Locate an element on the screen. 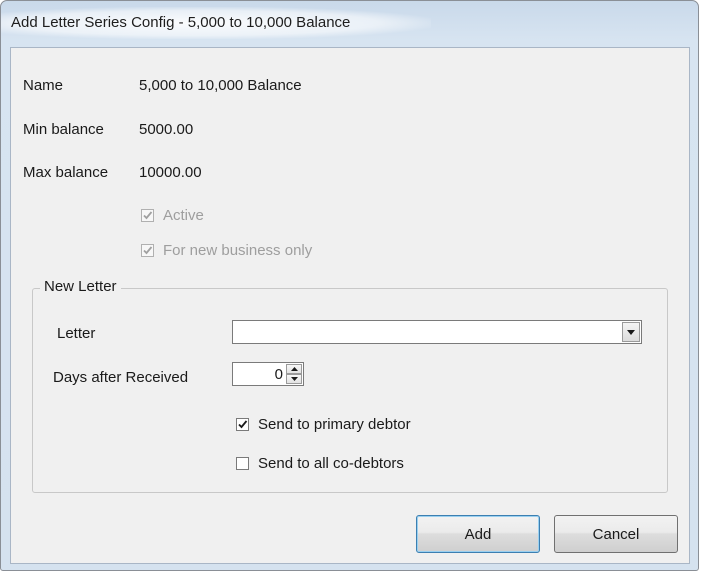 This screenshot has width=701, height=573. new-business-label: For new business only is located at coordinates (238, 250).